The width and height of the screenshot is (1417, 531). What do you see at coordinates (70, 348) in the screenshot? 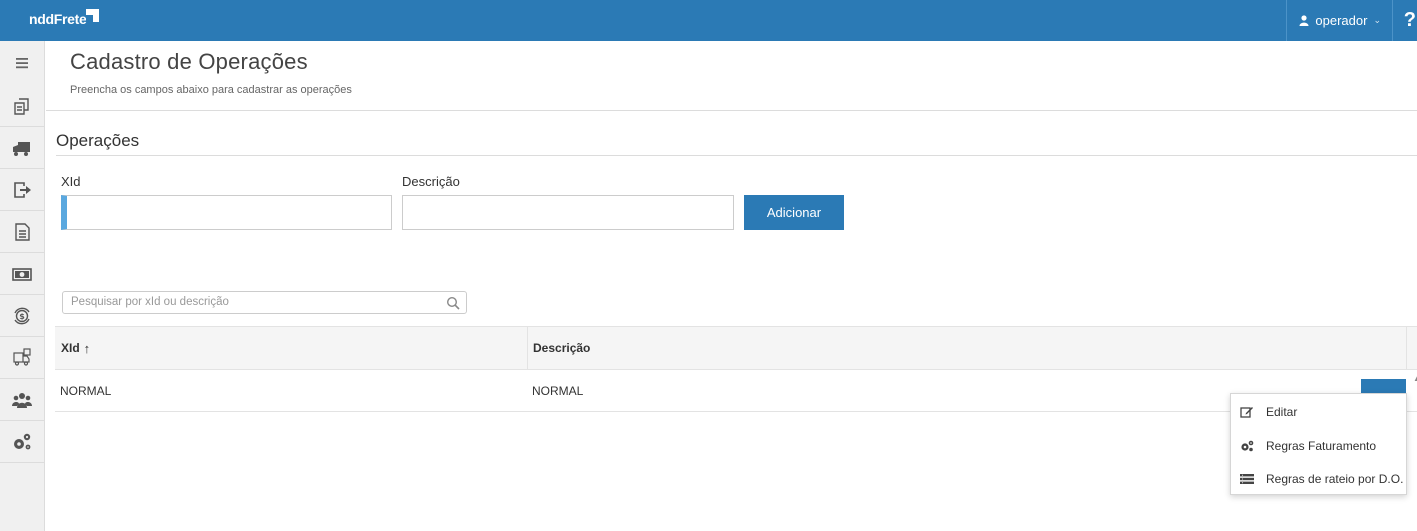
I see `column-header-xid-label: XId` at bounding box center [70, 348].